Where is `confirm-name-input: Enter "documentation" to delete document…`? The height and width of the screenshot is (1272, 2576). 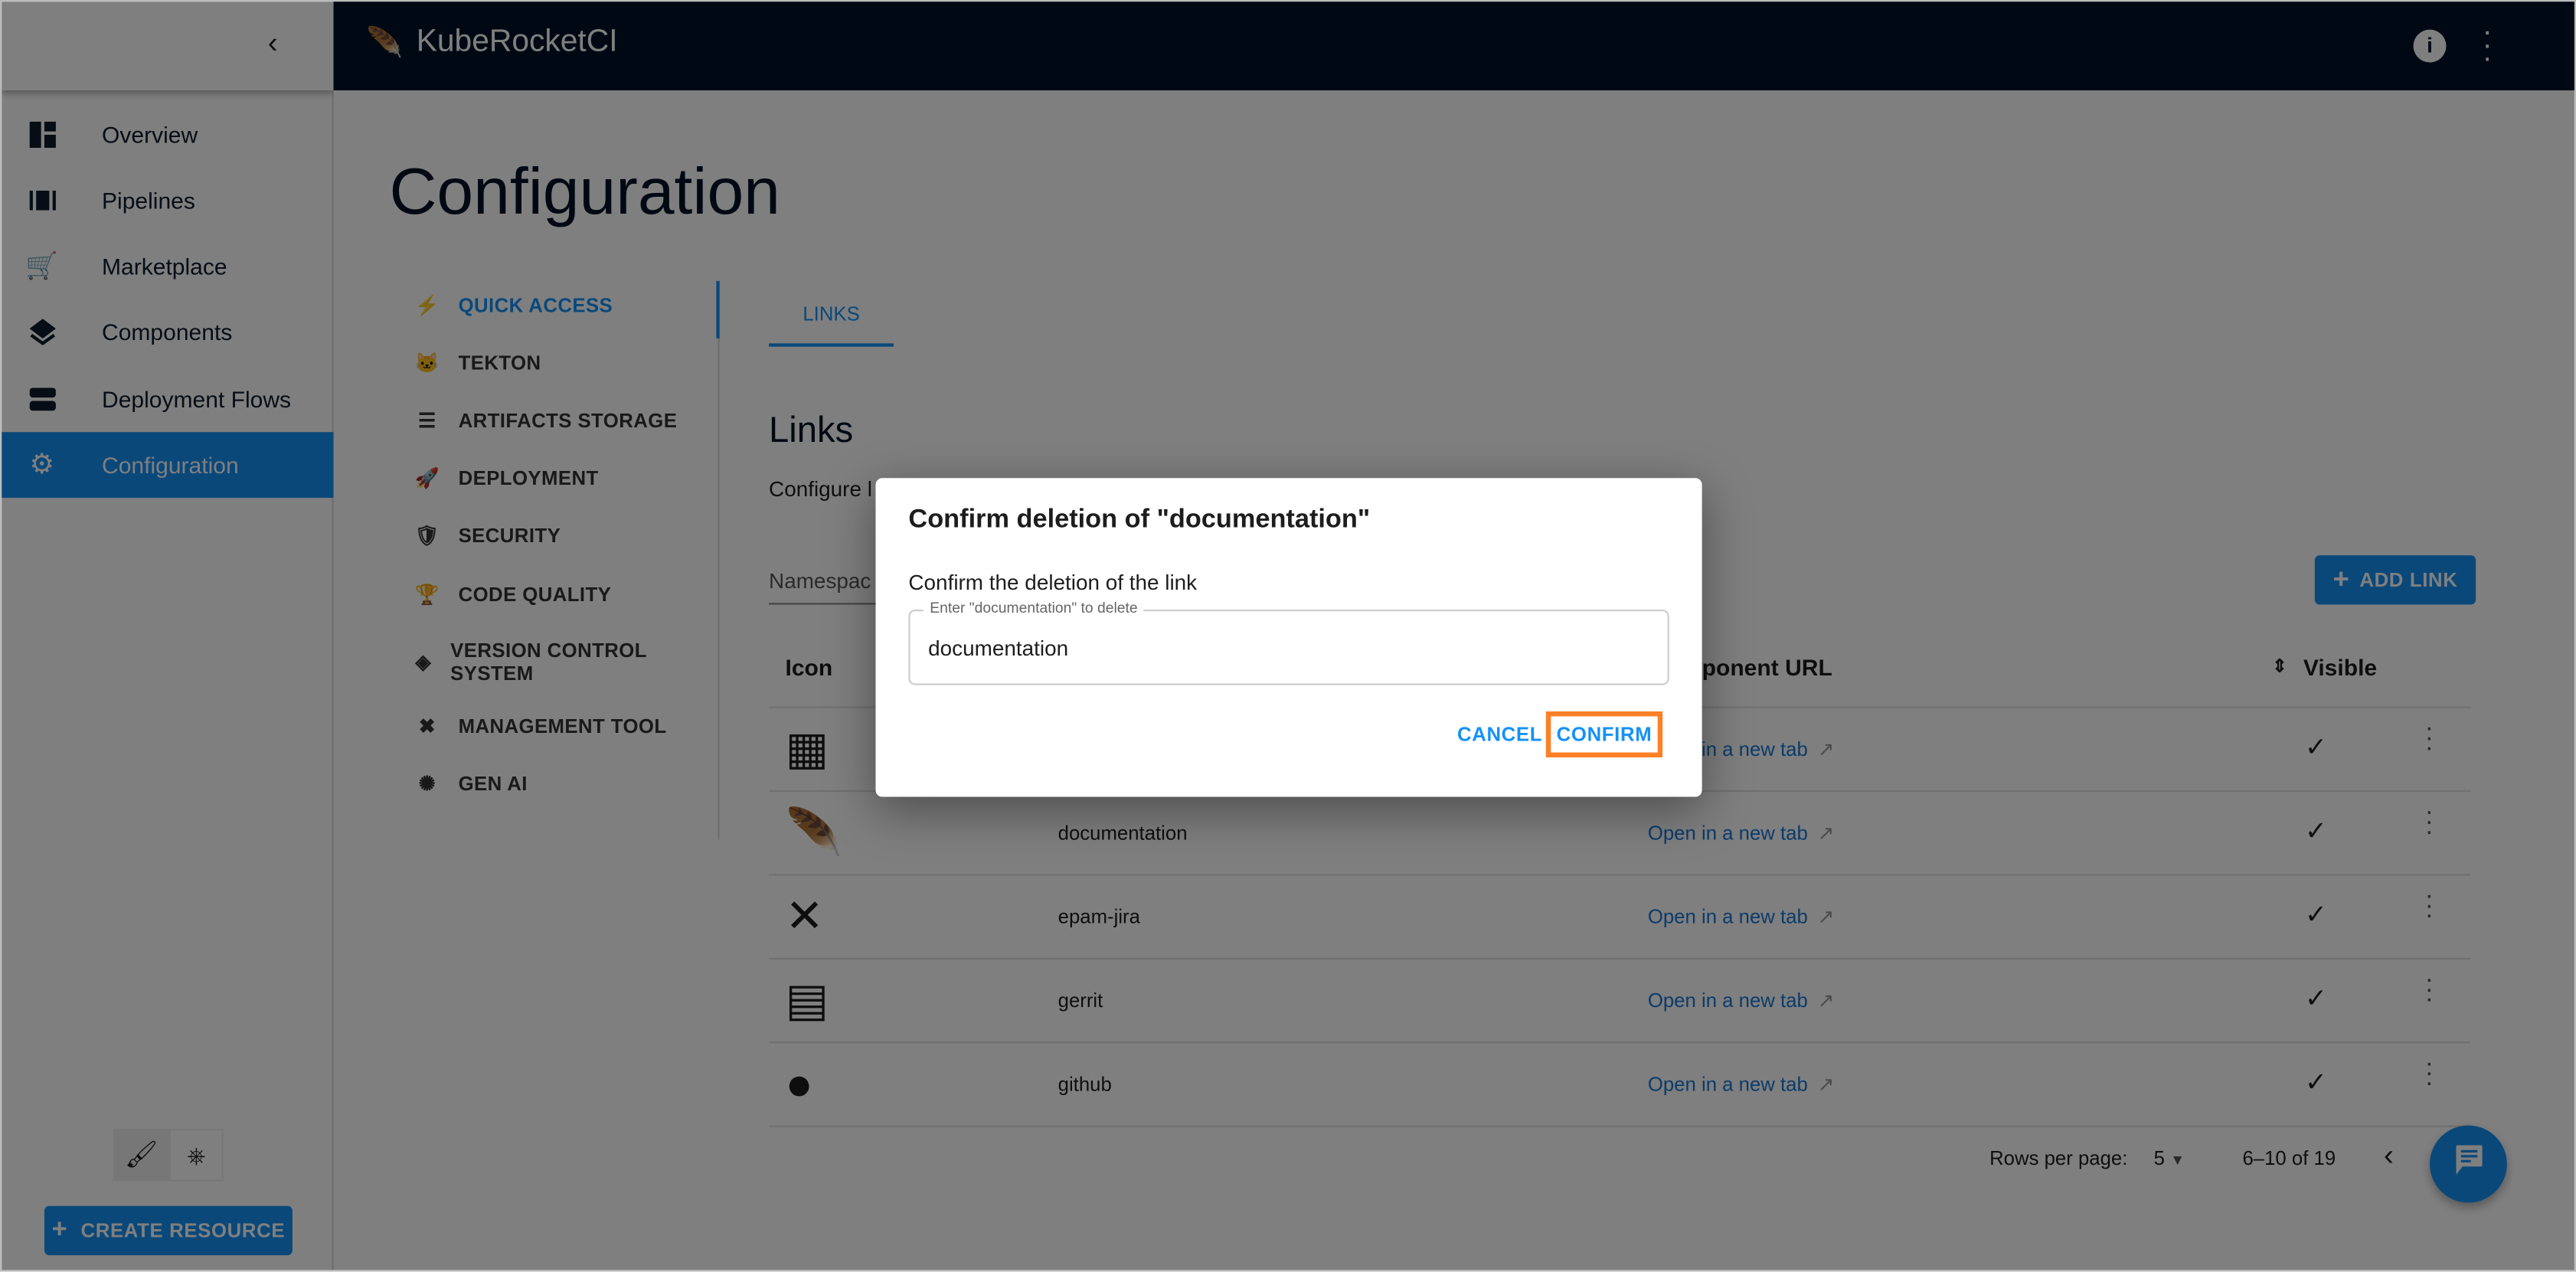
confirm-name-input: Enter "documentation" to delete document… is located at coordinates (1288, 642).